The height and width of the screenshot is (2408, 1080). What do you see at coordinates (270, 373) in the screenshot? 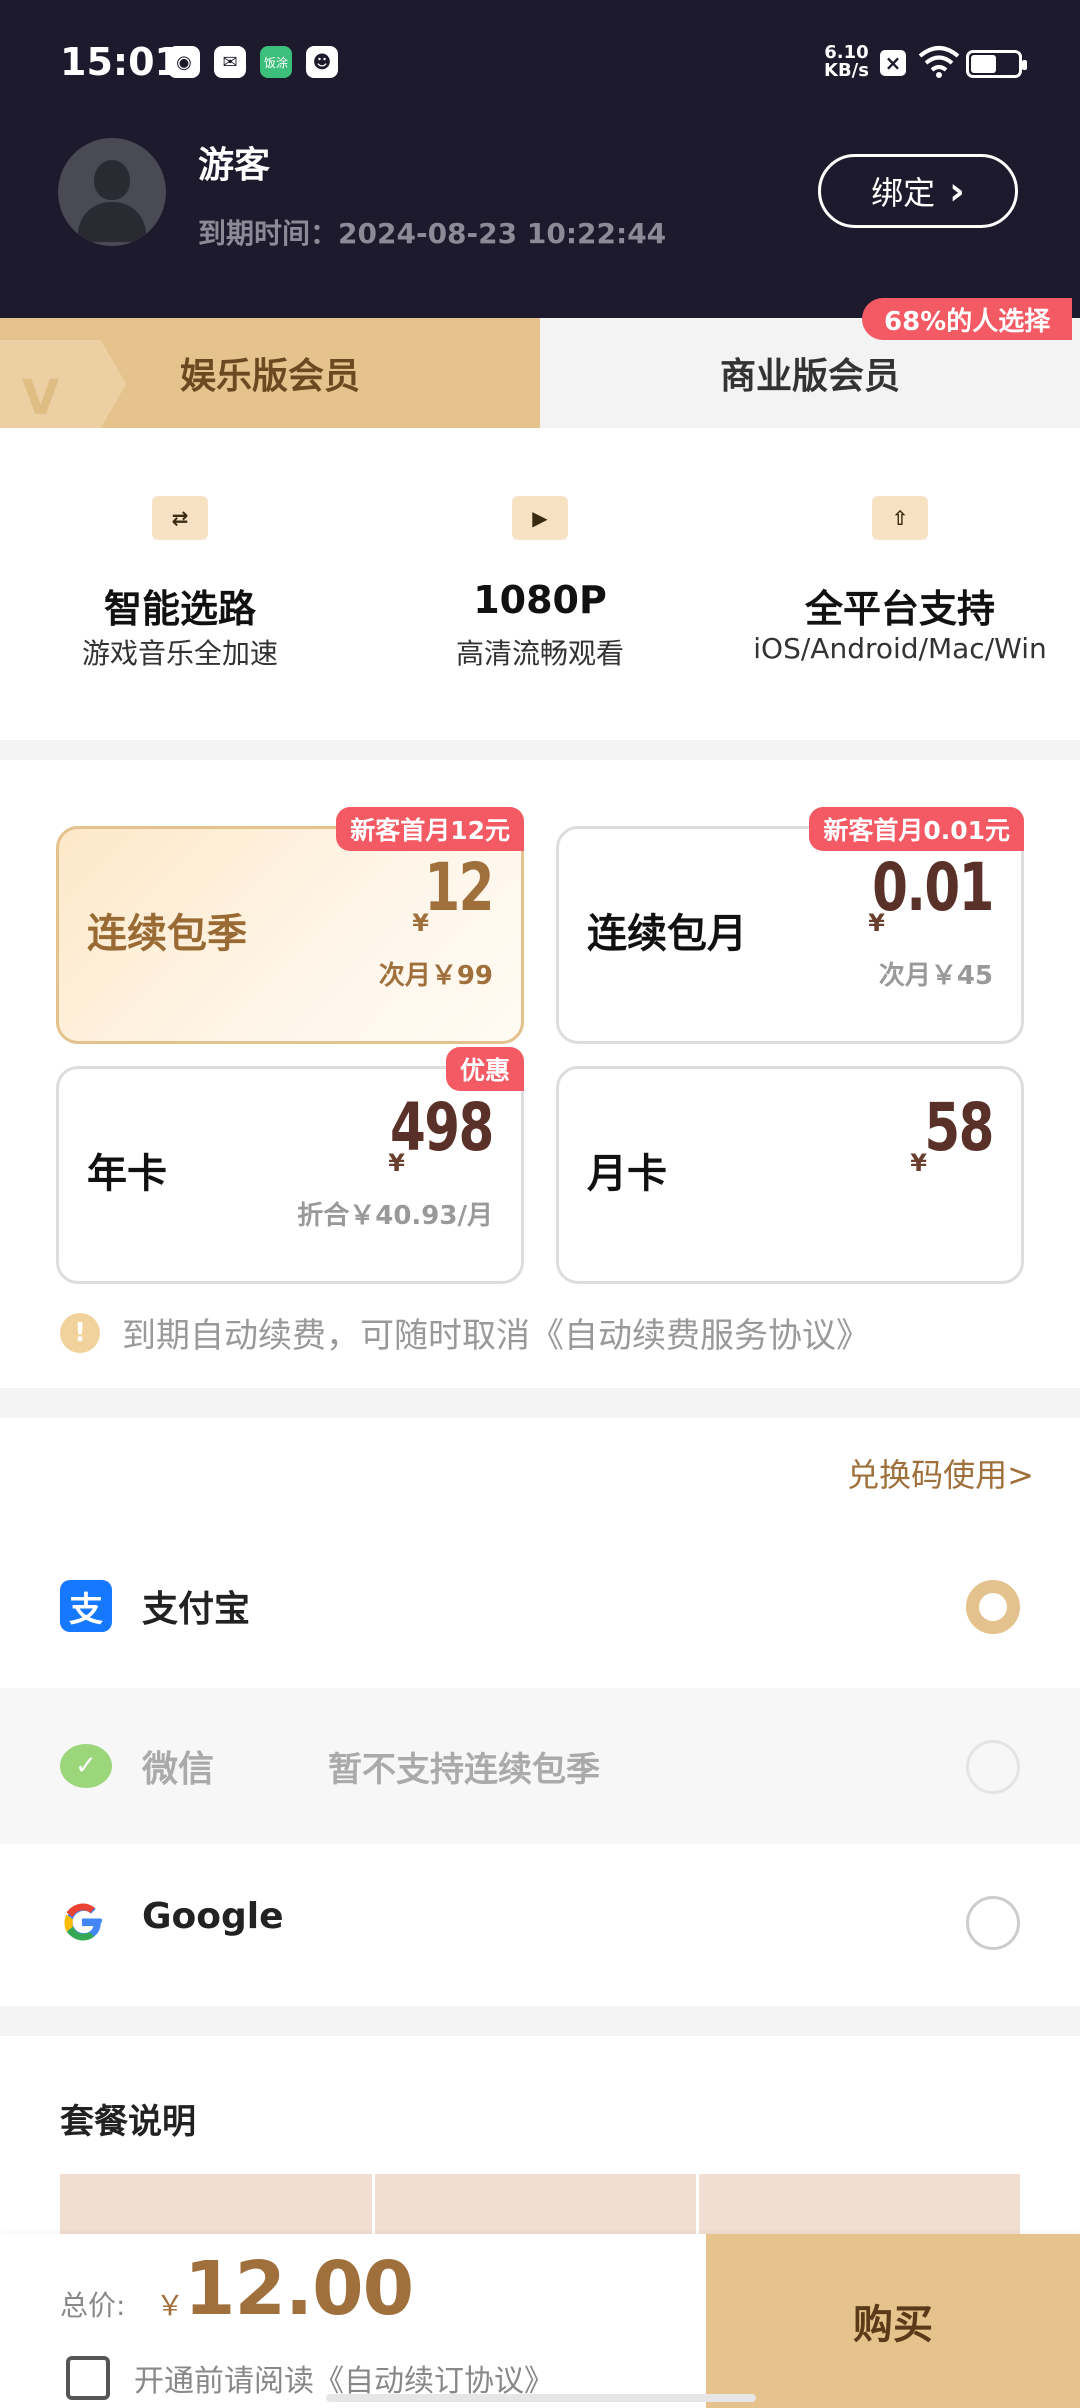
I see `tab-entertainment: V 娱乐版会员` at bounding box center [270, 373].